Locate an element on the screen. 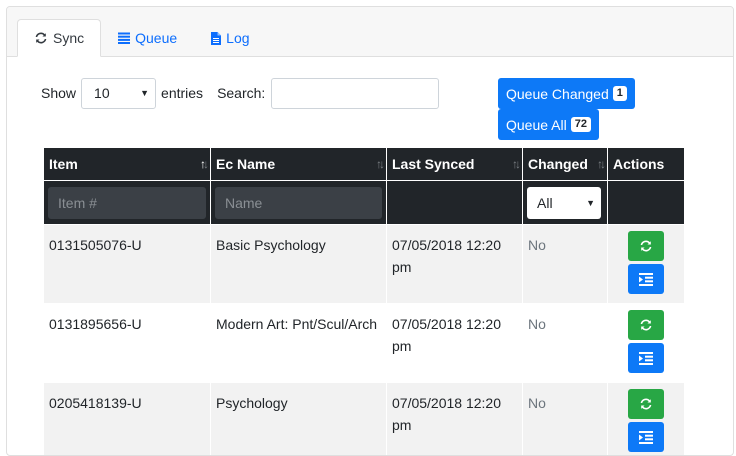 The height and width of the screenshot is (456, 736). filter-cell-item is located at coordinates (127, 203).